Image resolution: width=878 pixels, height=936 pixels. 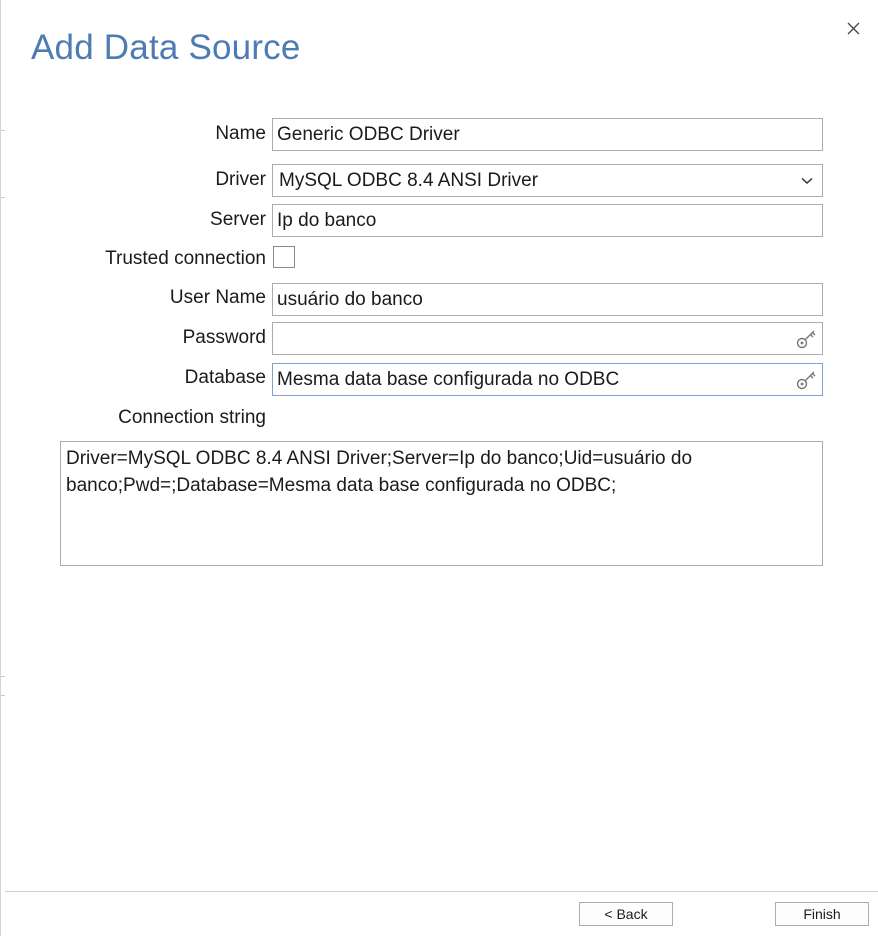 What do you see at coordinates (238, 219) in the screenshot?
I see `server-label: Server` at bounding box center [238, 219].